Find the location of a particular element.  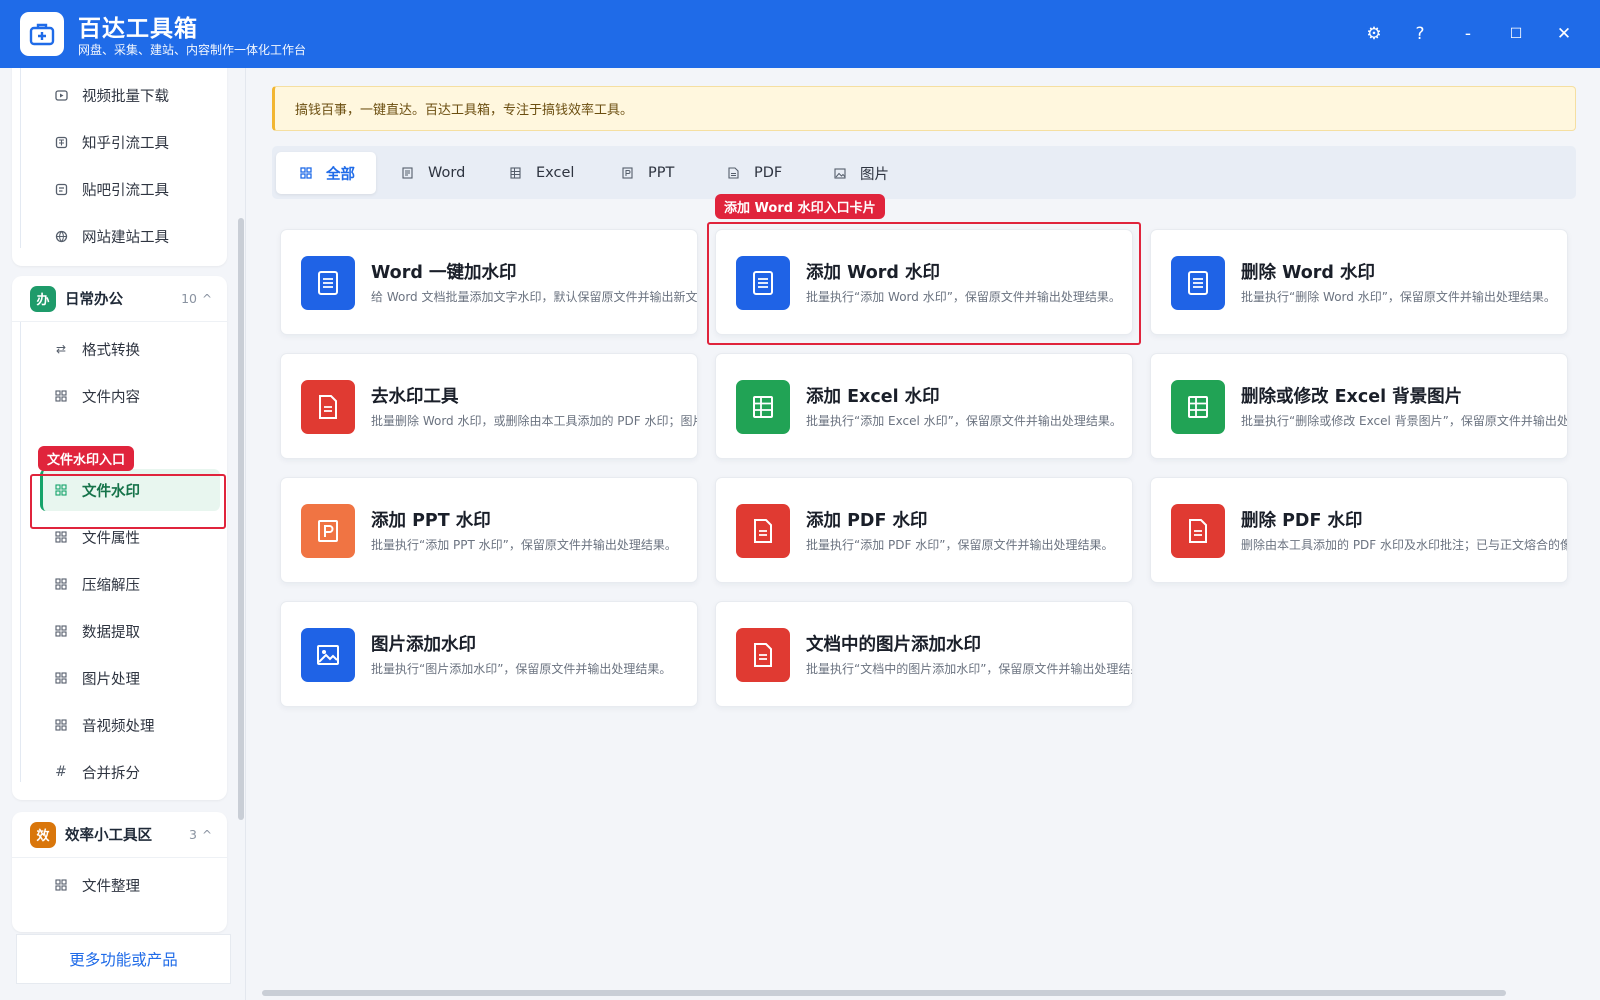

doc-icon is located at coordinates (409, 173).